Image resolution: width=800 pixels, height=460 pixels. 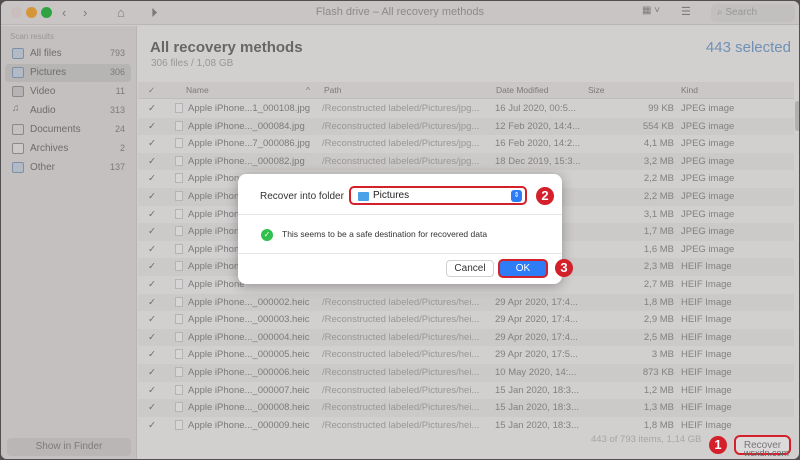 What do you see at coordinates (391, 195) in the screenshot?
I see `folder-value: Pictures` at bounding box center [391, 195].